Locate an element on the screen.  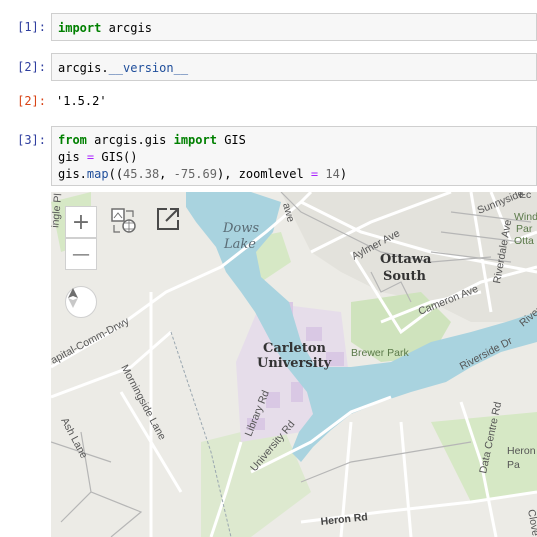
output-text: '1.5.2' is located at coordinates (81, 101).